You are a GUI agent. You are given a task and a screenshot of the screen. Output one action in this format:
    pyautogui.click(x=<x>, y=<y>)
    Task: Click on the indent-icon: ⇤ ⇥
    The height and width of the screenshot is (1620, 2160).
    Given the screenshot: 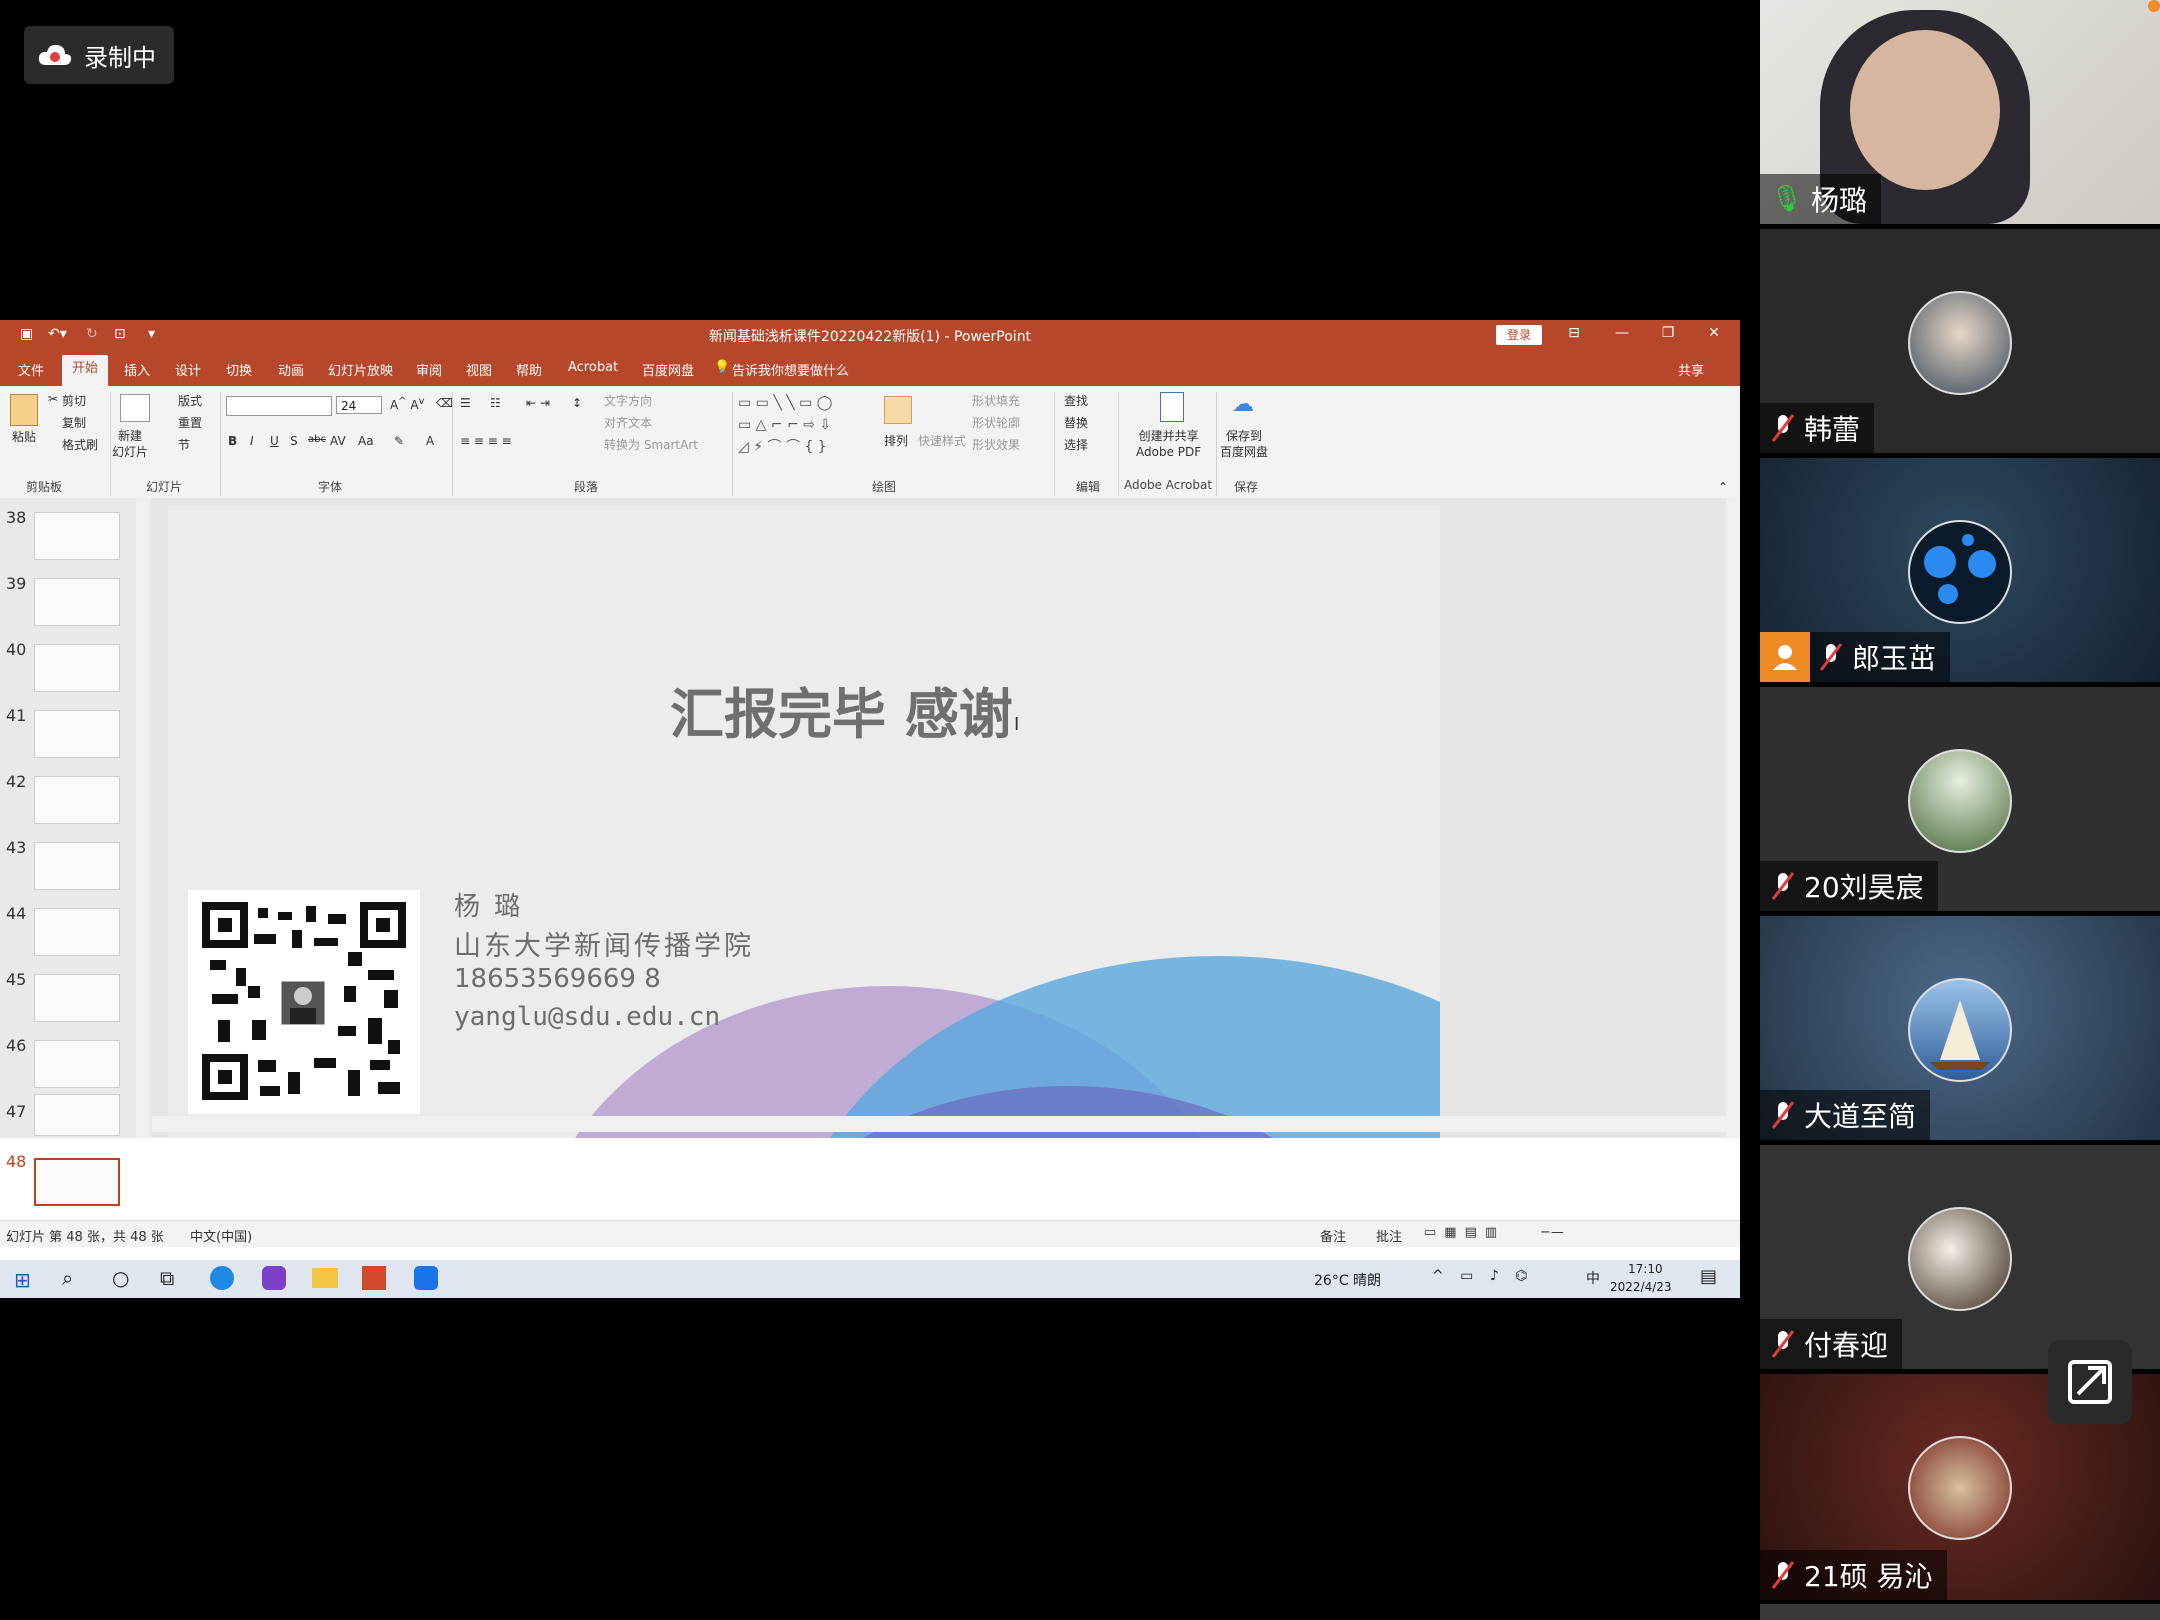 What is the action you would take?
    pyautogui.click(x=538, y=403)
    